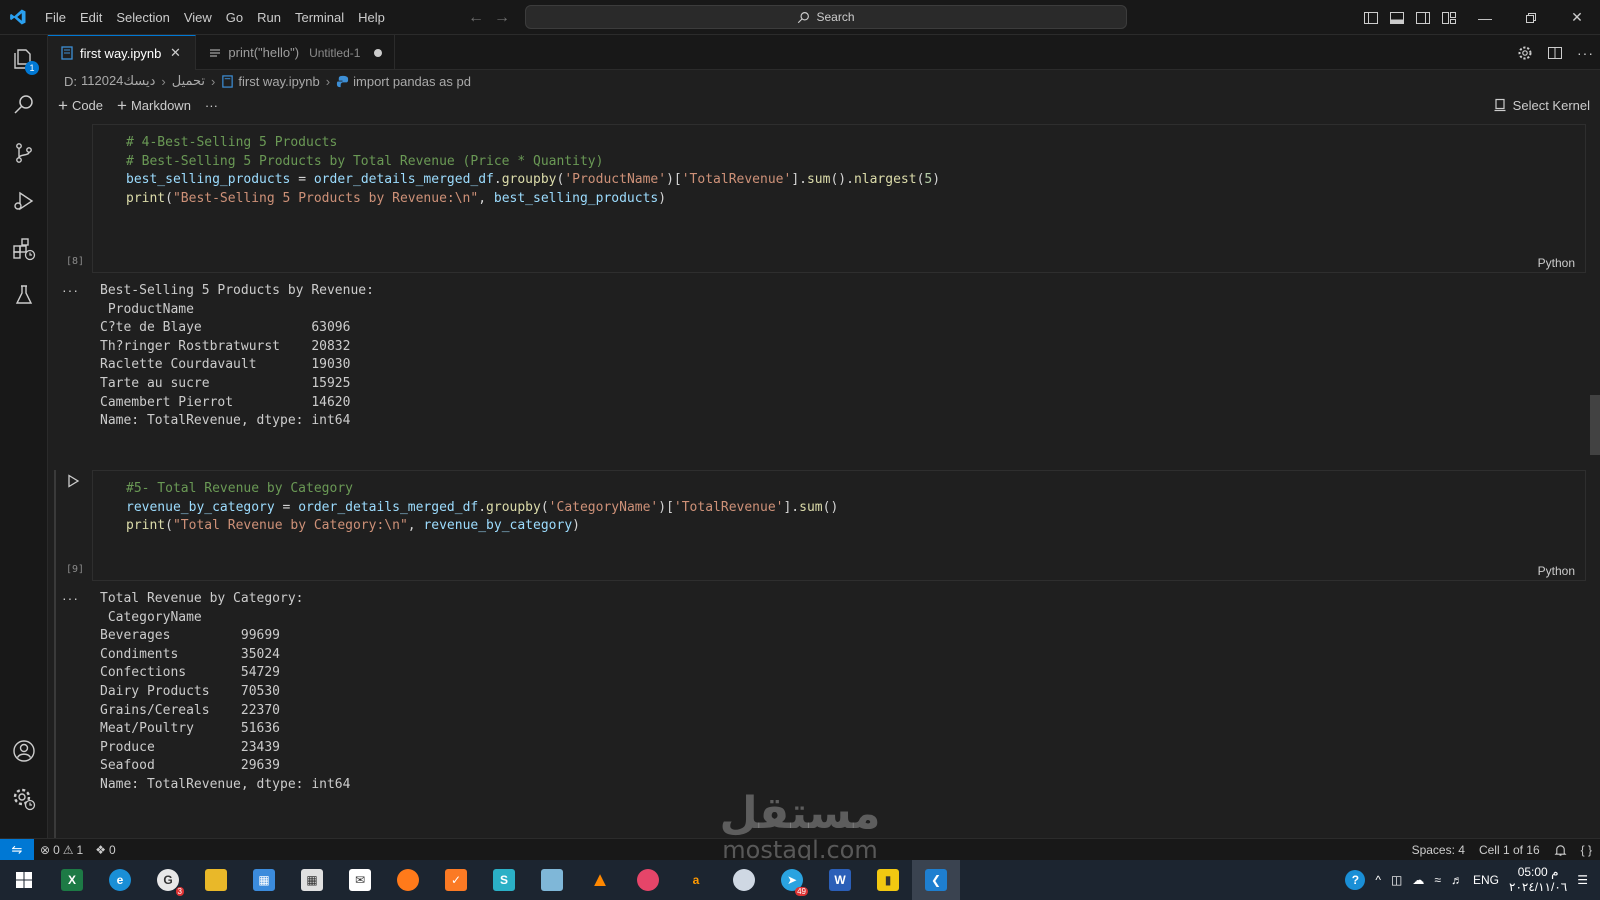  I want to click on word-app-icon: W, so click(840, 880).